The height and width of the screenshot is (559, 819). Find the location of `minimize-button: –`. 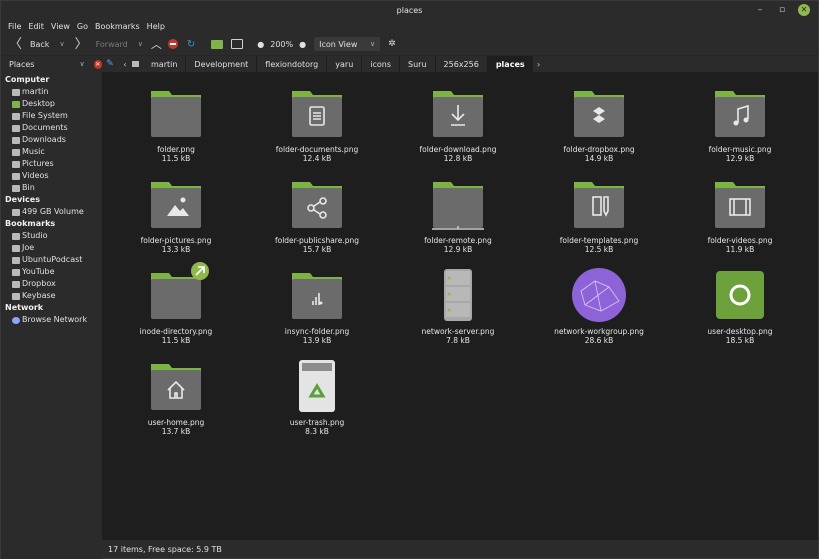

minimize-button: – is located at coordinates (760, 10).